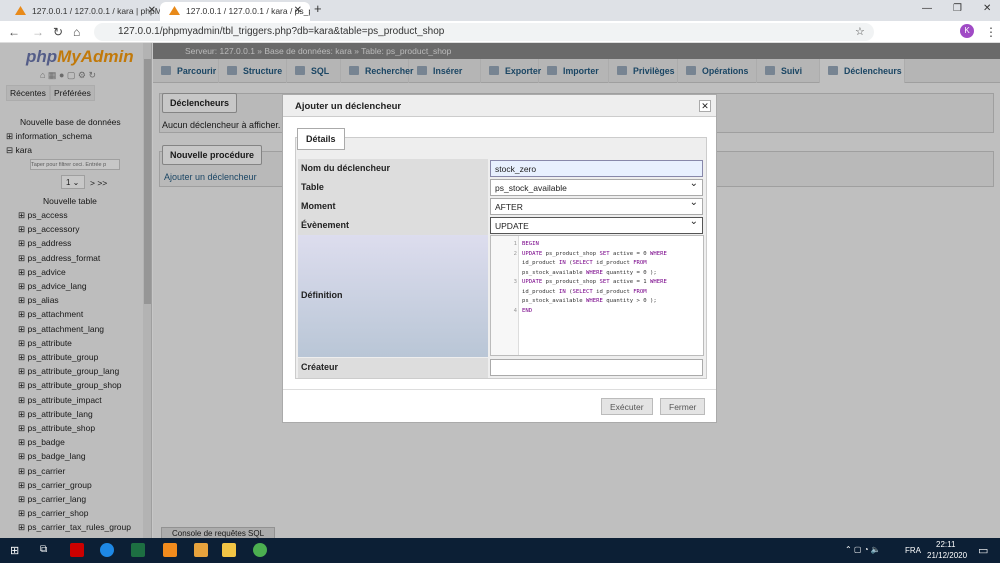 This screenshot has height=563, width=1000. Describe the element at coordinates (596, 187) in the screenshot. I see `table-select: ps_stock_available` at that location.